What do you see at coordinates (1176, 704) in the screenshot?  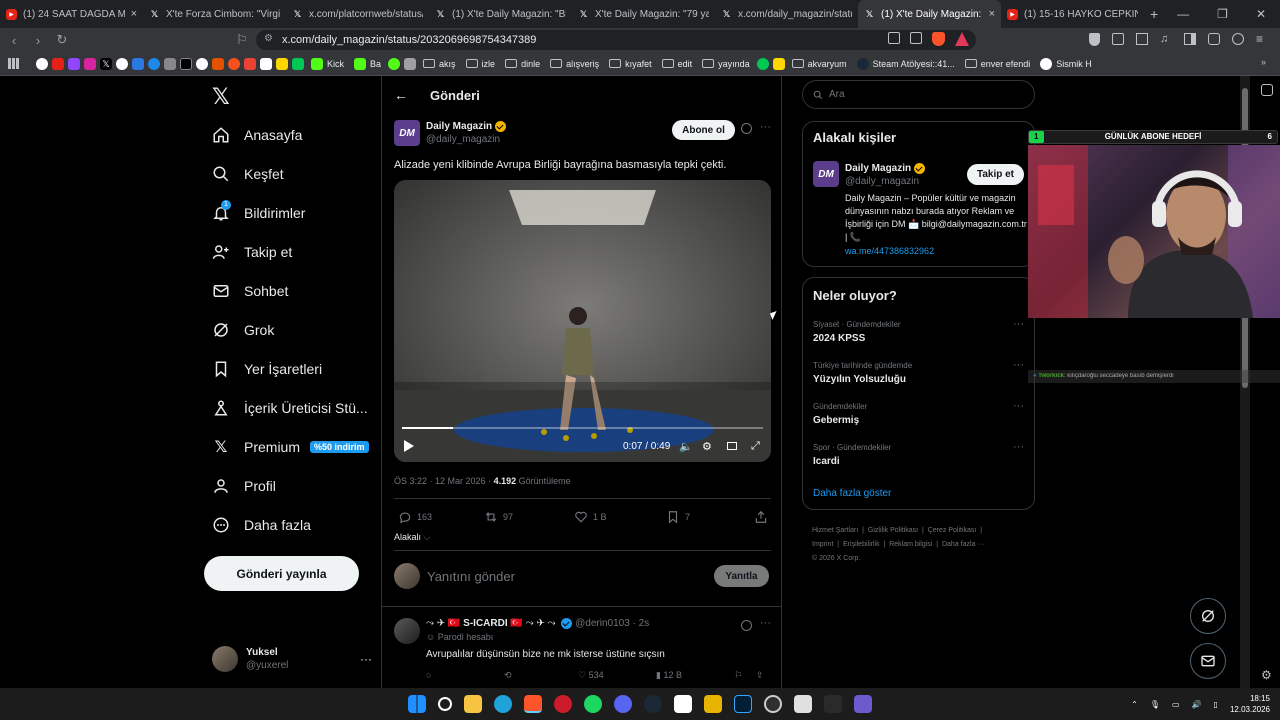 I see `network-icon: ▭` at bounding box center [1176, 704].